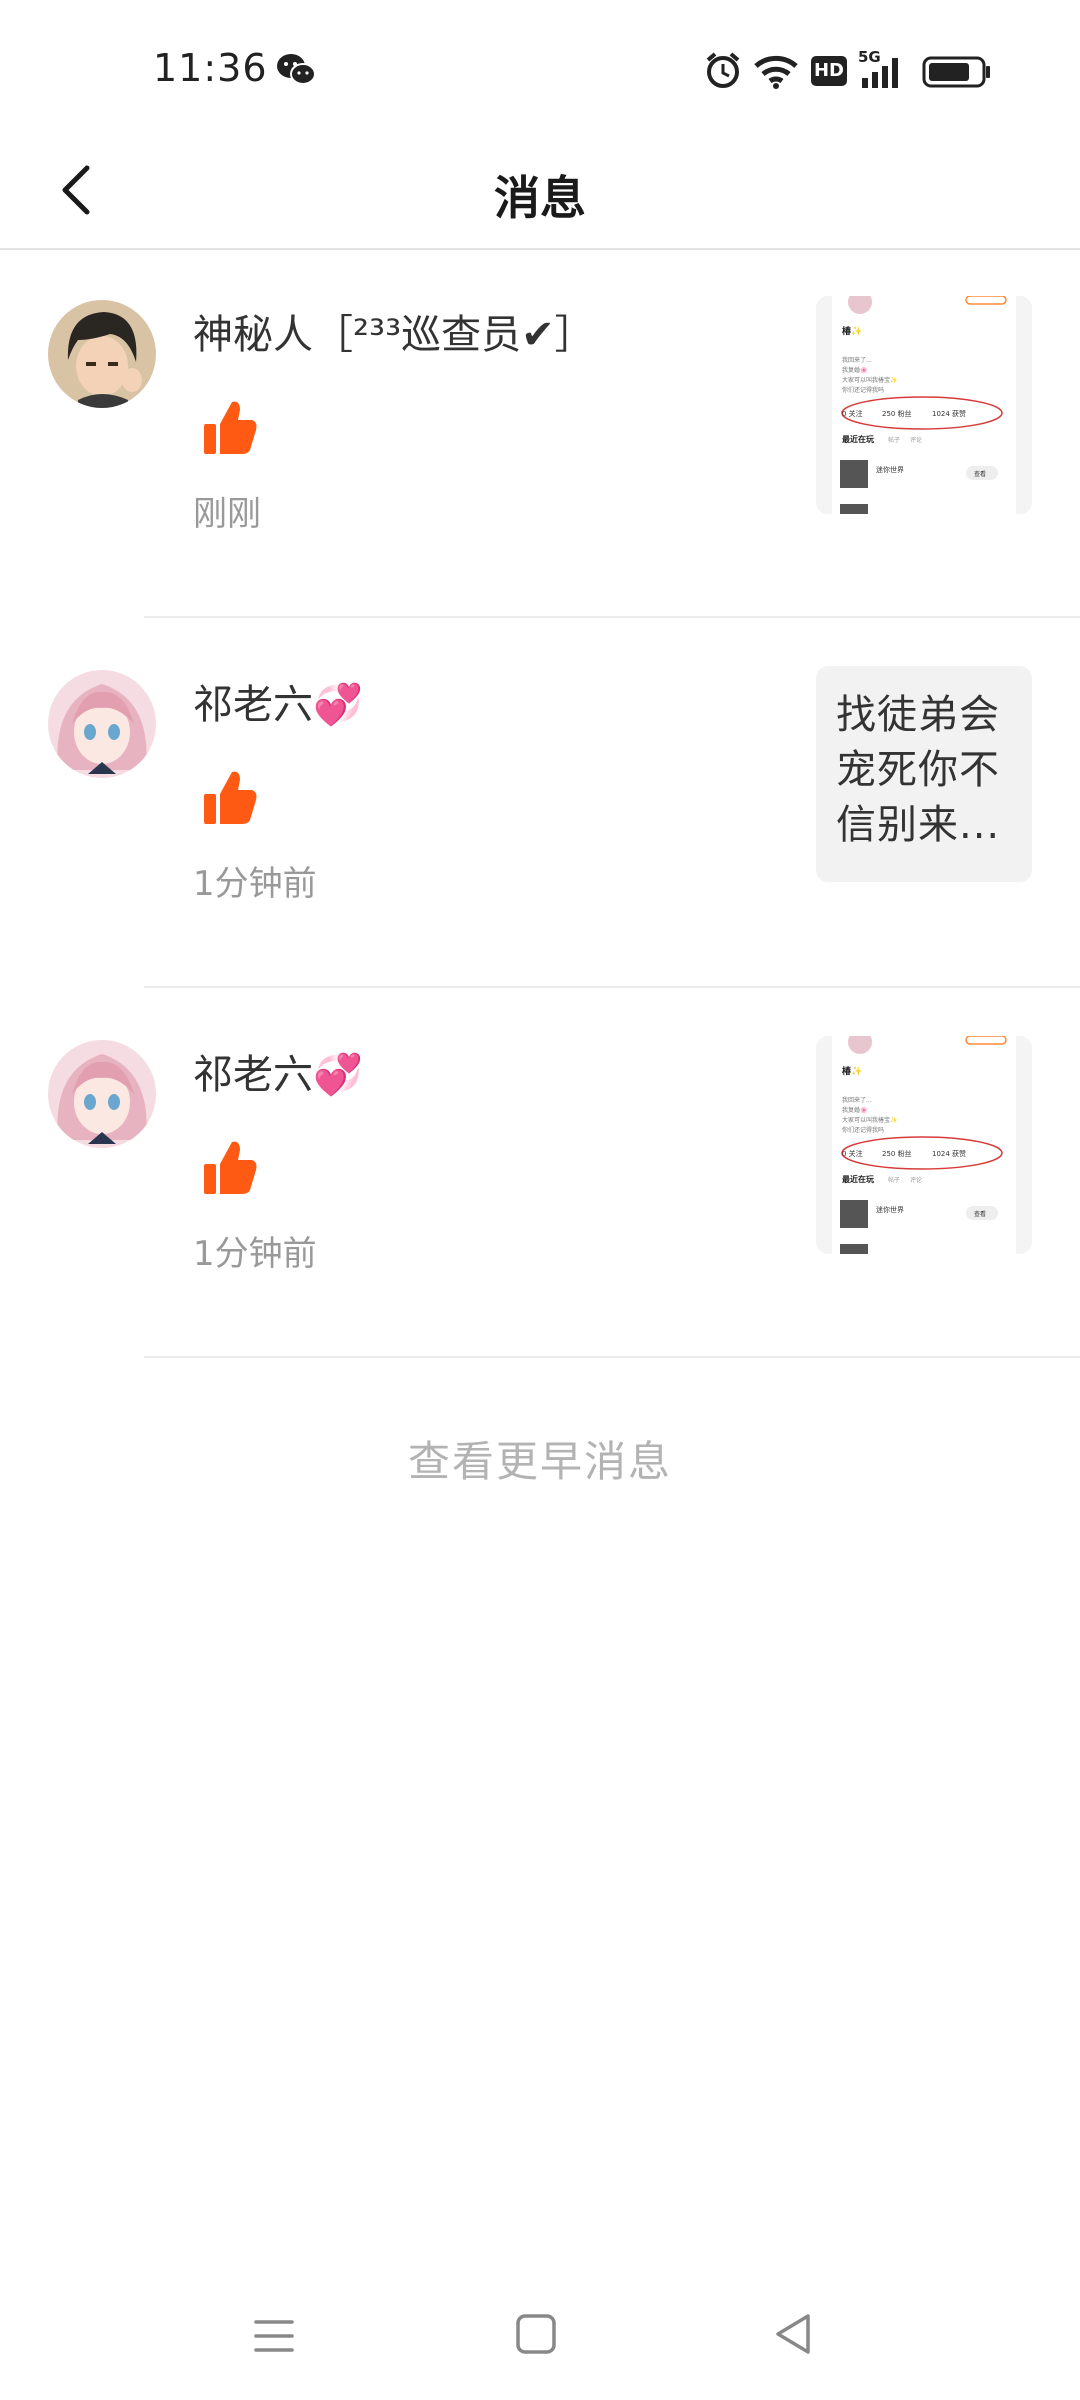  What do you see at coordinates (918, 715) in the screenshot?
I see `preview-text-line: 找徒弟会` at bounding box center [918, 715].